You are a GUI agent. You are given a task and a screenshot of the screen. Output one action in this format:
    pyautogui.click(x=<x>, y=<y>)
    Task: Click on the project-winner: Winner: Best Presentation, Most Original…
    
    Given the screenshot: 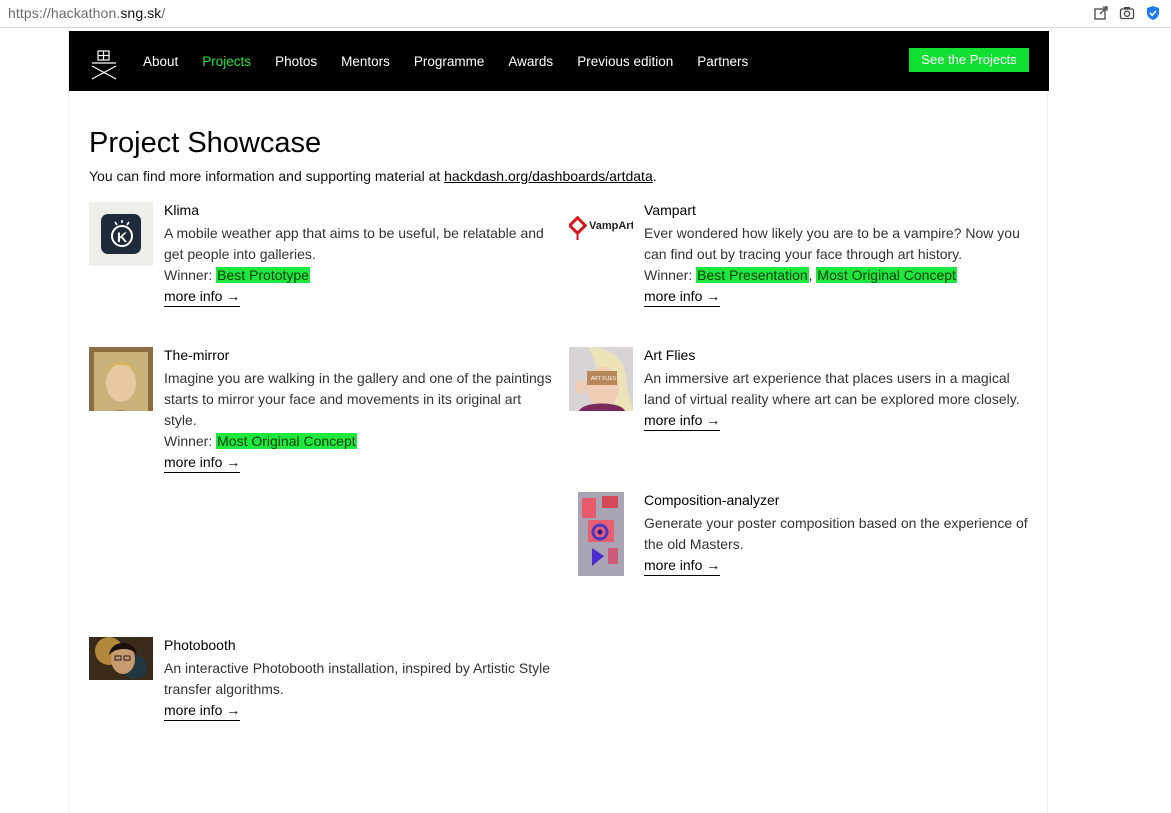 What is the action you would take?
    pyautogui.click(x=800, y=275)
    